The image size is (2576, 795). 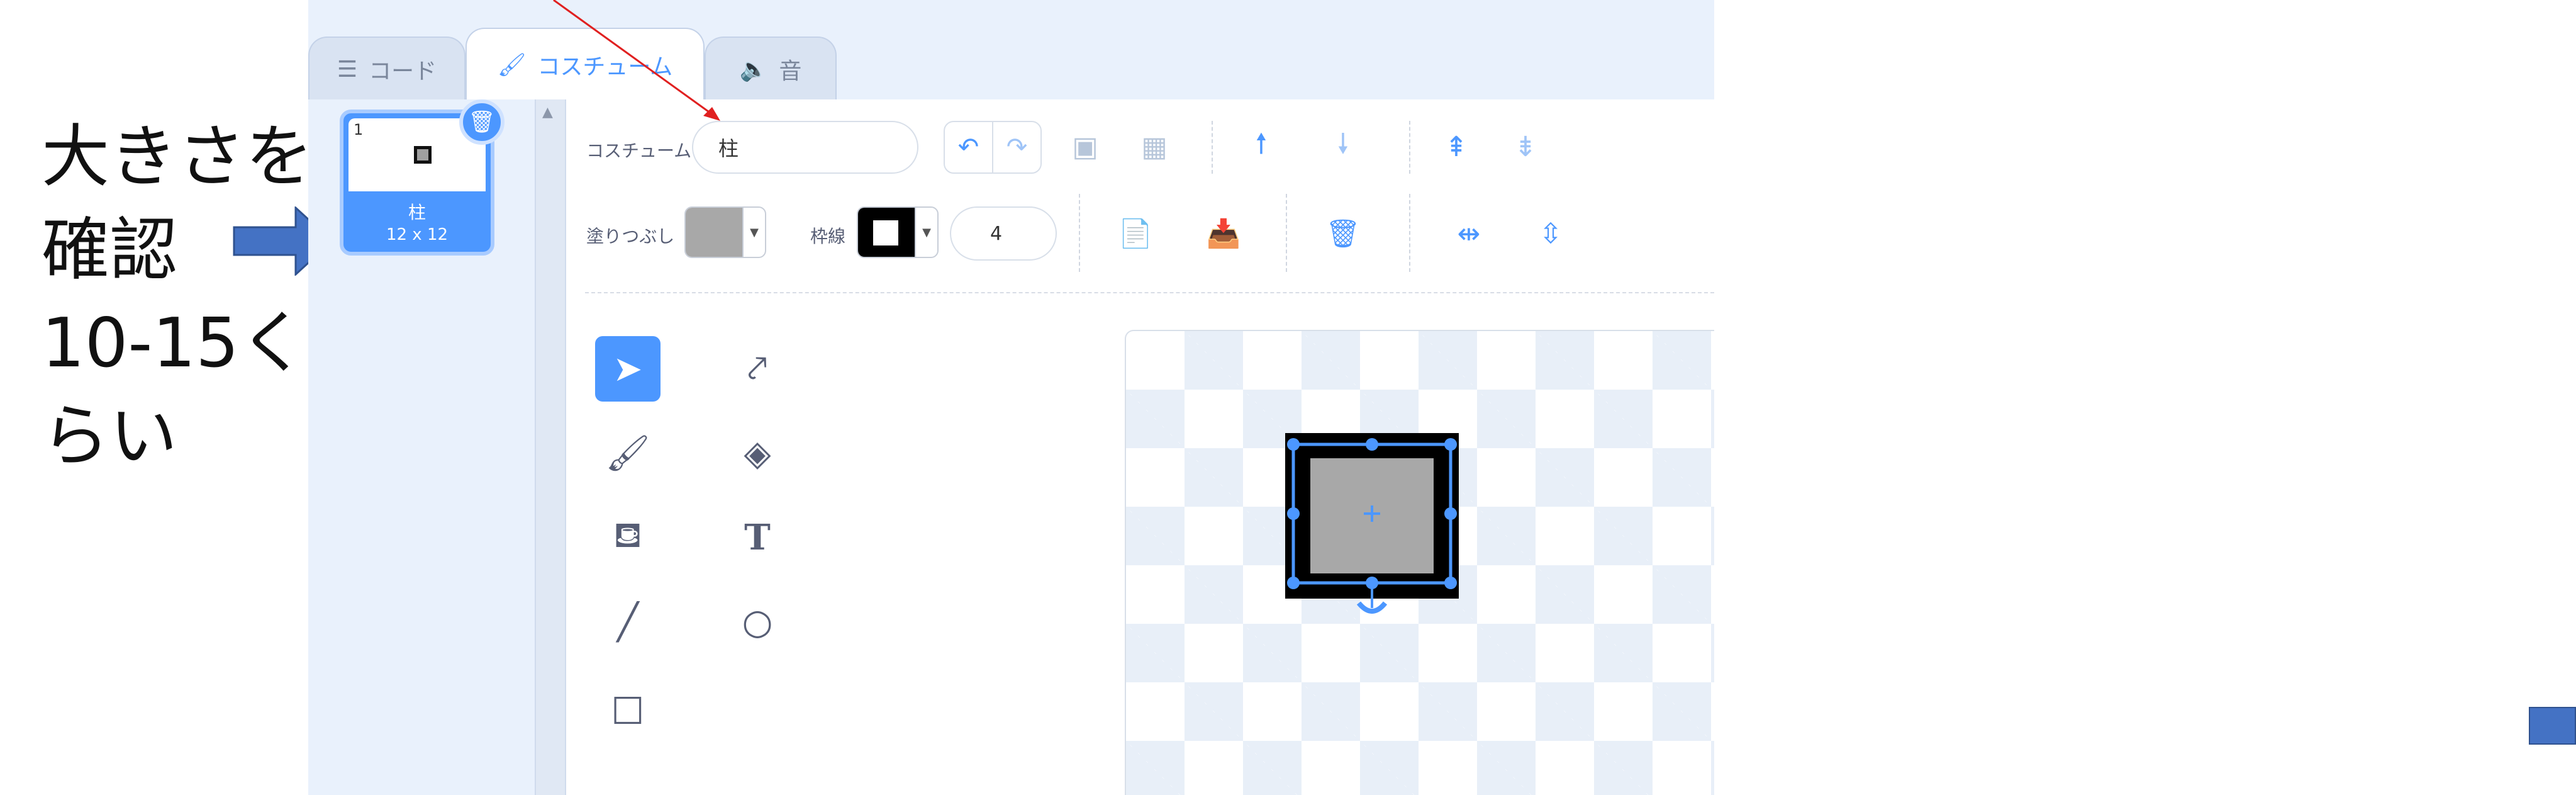 I want to click on outline-color-swatch, so click(x=886, y=232).